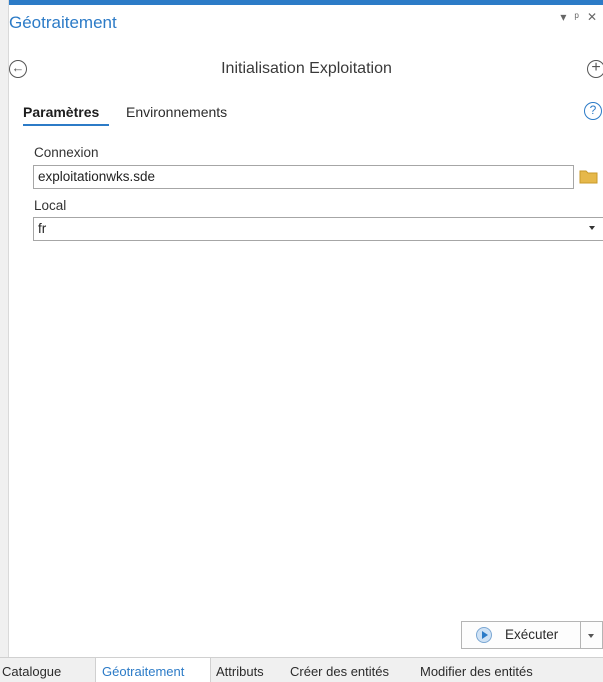 The height and width of the screenshot is (682, 603). I want to click on run-button: Exécuter, so click(521, 635).